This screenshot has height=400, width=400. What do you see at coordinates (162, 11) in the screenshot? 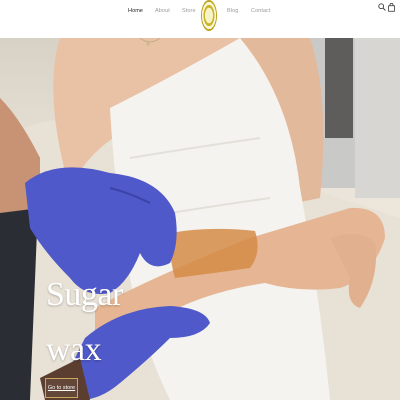
I see `nav-about: About` at bounding box center [162, 11].